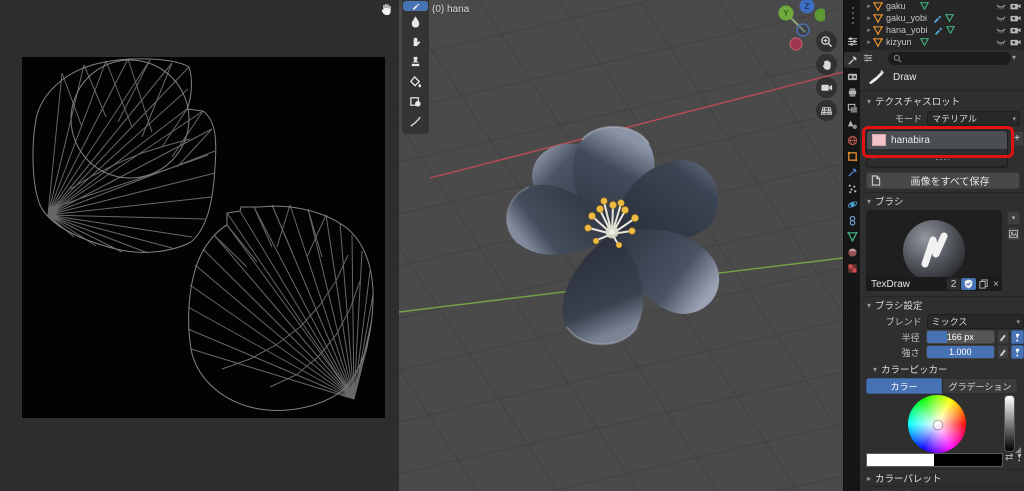  Describe the element at coordinates (1017, 337) in the screenshot. I see `radius-pressure-button` at that location.